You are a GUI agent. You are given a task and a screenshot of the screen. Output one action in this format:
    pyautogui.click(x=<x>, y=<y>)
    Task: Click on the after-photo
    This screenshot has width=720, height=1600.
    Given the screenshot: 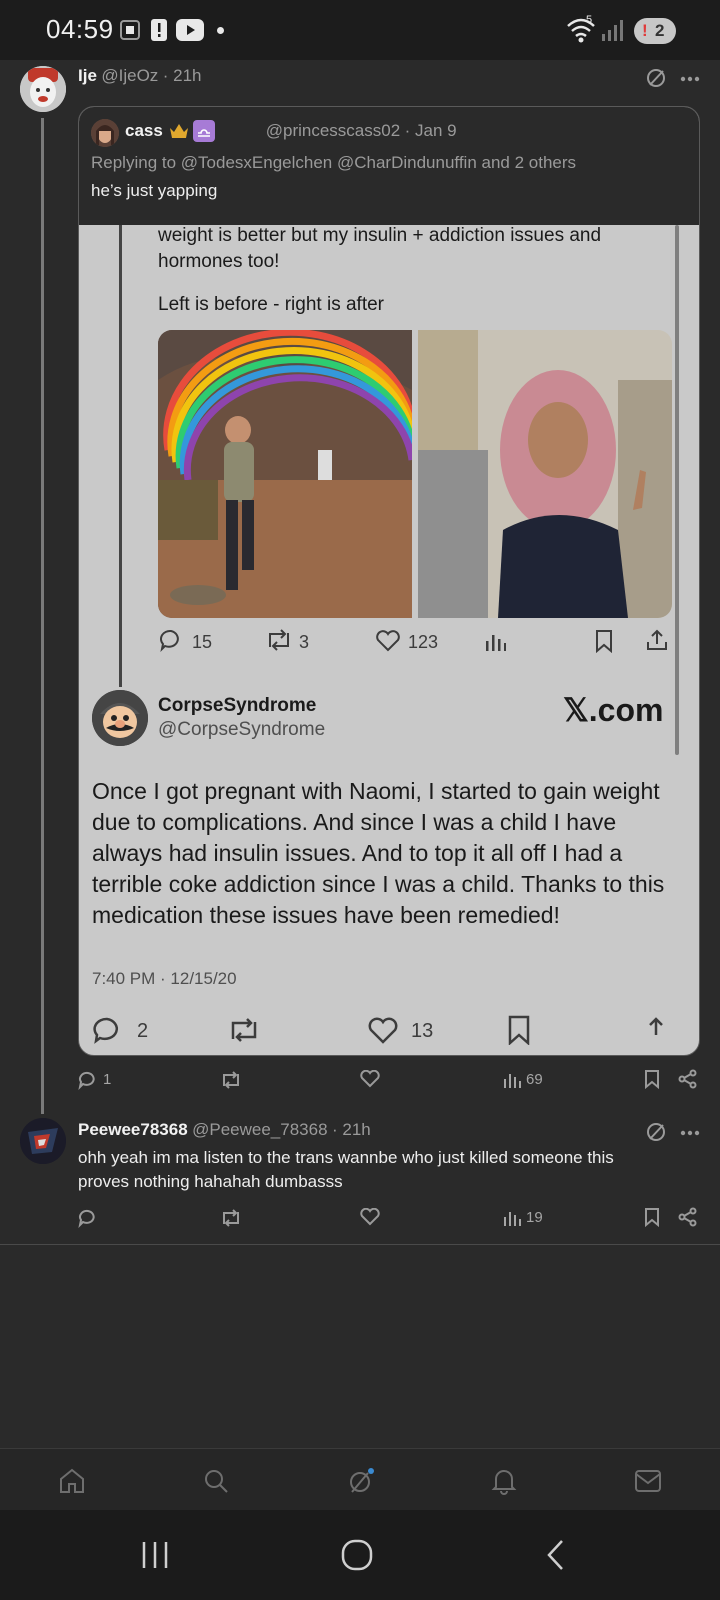 What is the action you would take?
    pyautogui.click(x=545, y=474)
    